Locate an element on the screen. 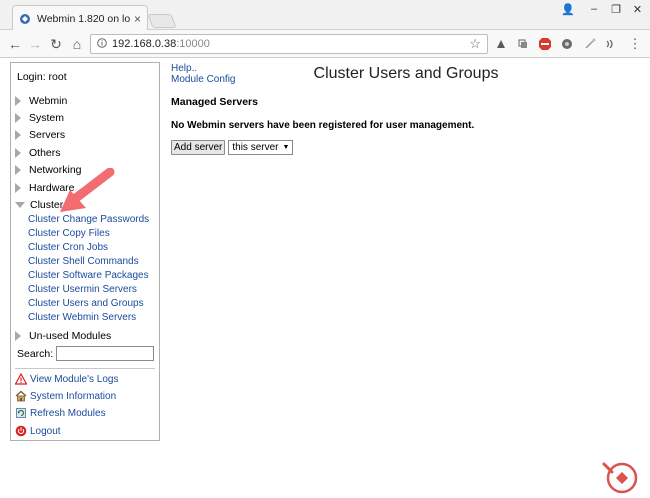 The image size is (650, 498). power-icon is located at coordinates (21, 431).